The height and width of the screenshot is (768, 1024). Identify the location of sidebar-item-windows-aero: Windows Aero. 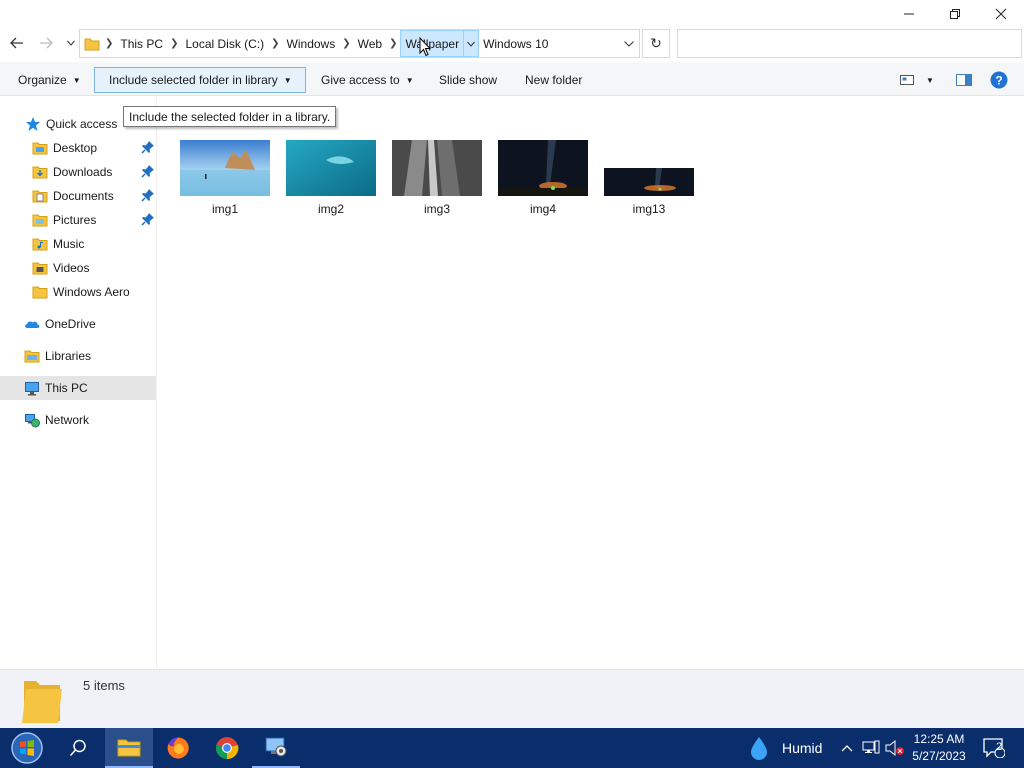
(78, 292).